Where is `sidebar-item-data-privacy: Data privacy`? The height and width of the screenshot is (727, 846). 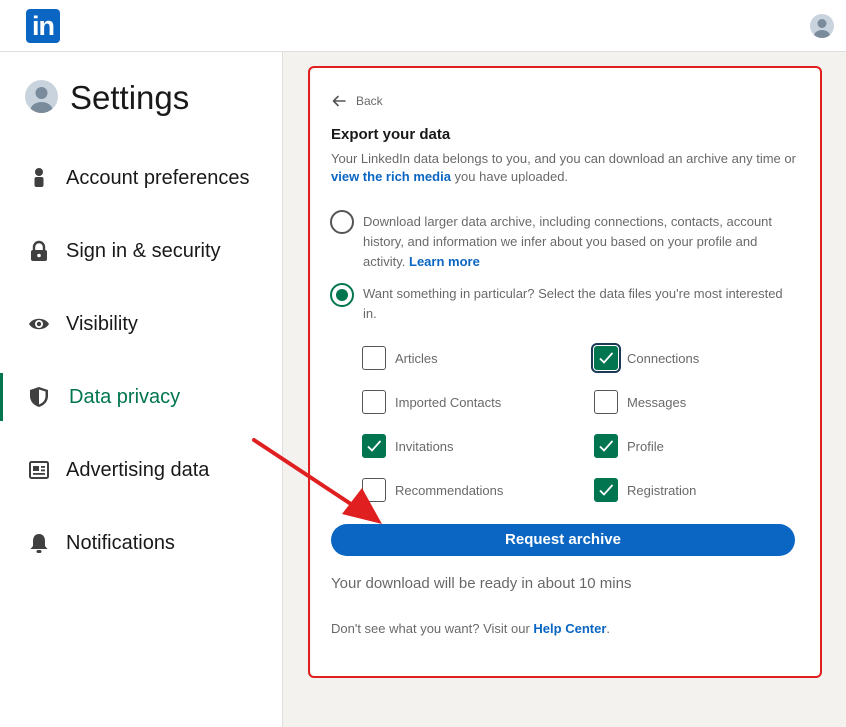
sidebar-item-data-privacy: Data privacy is located at coordinates (141, 397).